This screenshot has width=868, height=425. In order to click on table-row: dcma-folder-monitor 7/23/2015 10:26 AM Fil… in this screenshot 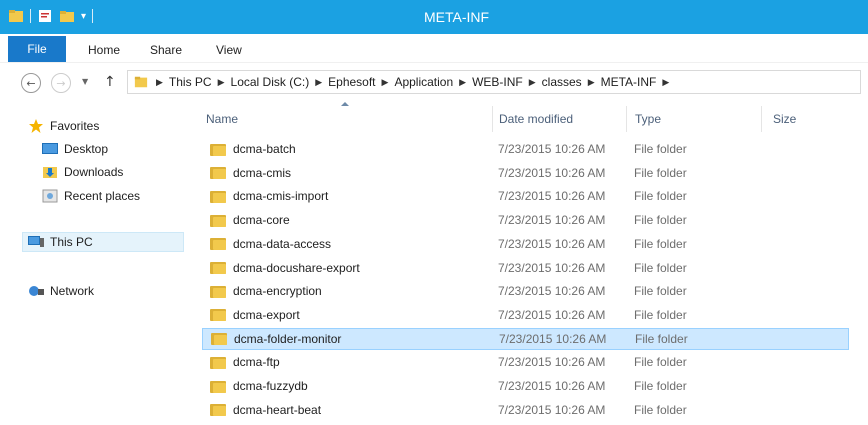, I will do `click(525, 338)`.